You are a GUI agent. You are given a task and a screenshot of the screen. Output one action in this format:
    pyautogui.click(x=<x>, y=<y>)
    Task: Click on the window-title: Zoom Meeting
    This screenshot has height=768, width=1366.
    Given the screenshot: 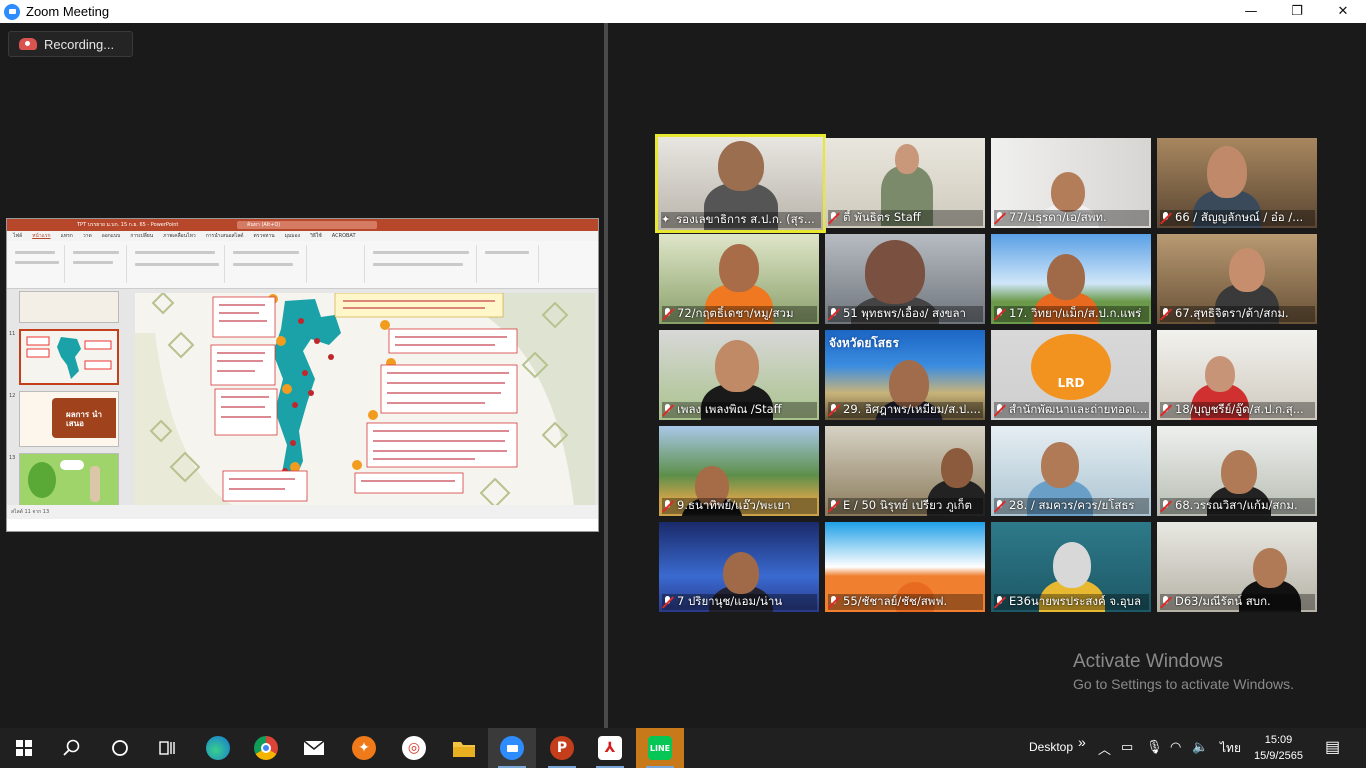 What is the action you would take?
    pyautogui.click(x=68, y=11)
    